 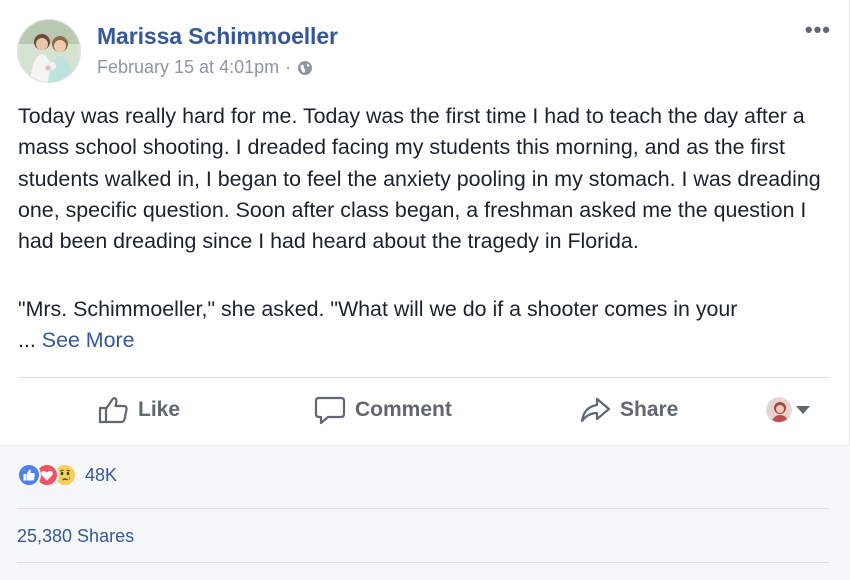 I want to click on comment-label: Comment, so click(x=403, y=409).